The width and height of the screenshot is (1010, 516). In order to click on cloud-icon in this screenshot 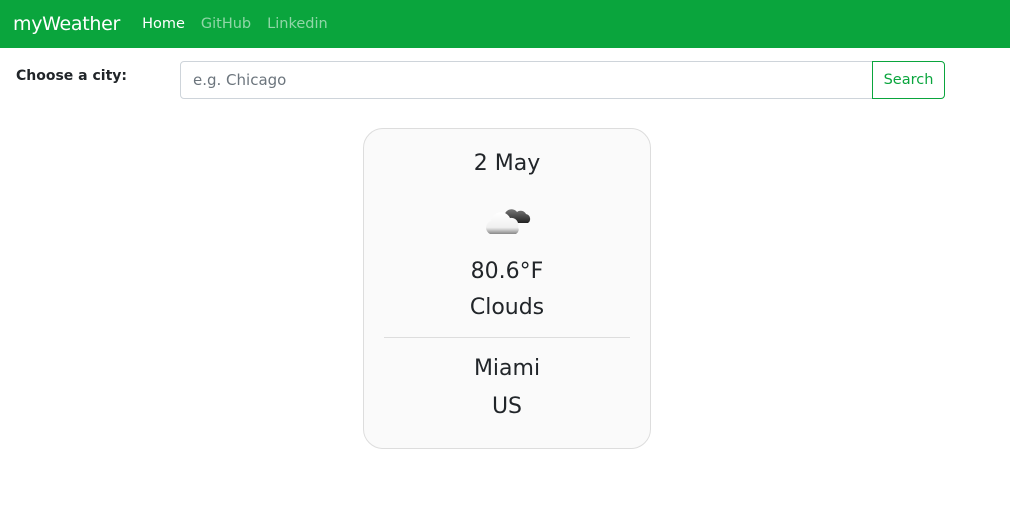, I will do `click(507, 217)`.